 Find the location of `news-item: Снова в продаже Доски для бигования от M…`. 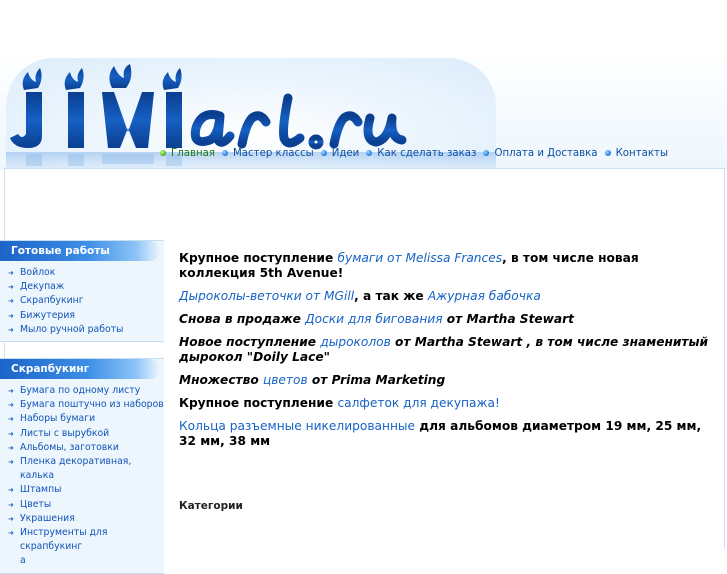

news-item: Снова в продаже Доски для бигования от M… is located at coordinates (449, 319).